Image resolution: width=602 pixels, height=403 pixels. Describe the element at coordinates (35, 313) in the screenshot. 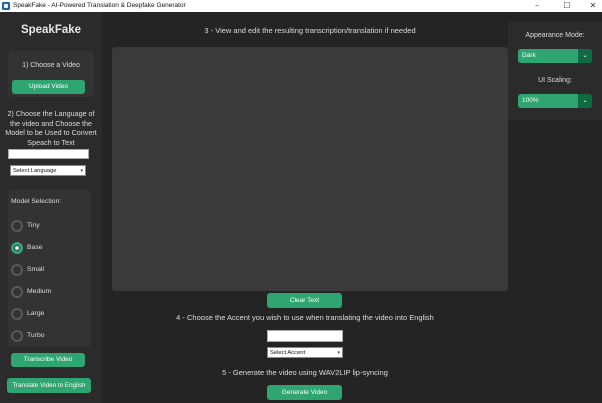

I see `radio-label-large: Large` at that location.